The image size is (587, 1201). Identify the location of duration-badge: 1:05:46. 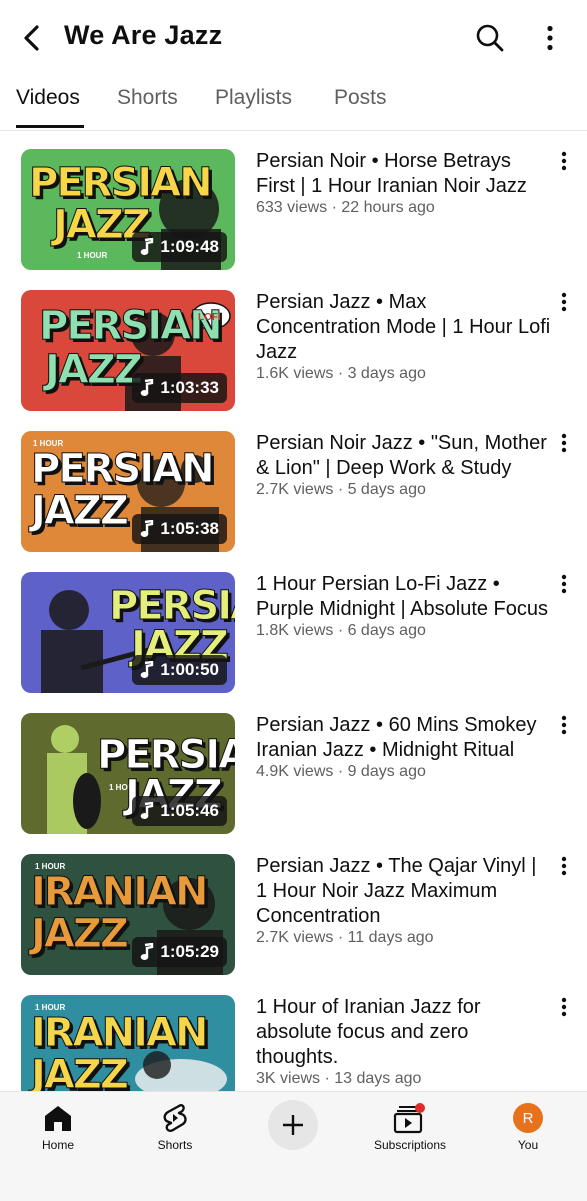
(179, 811).